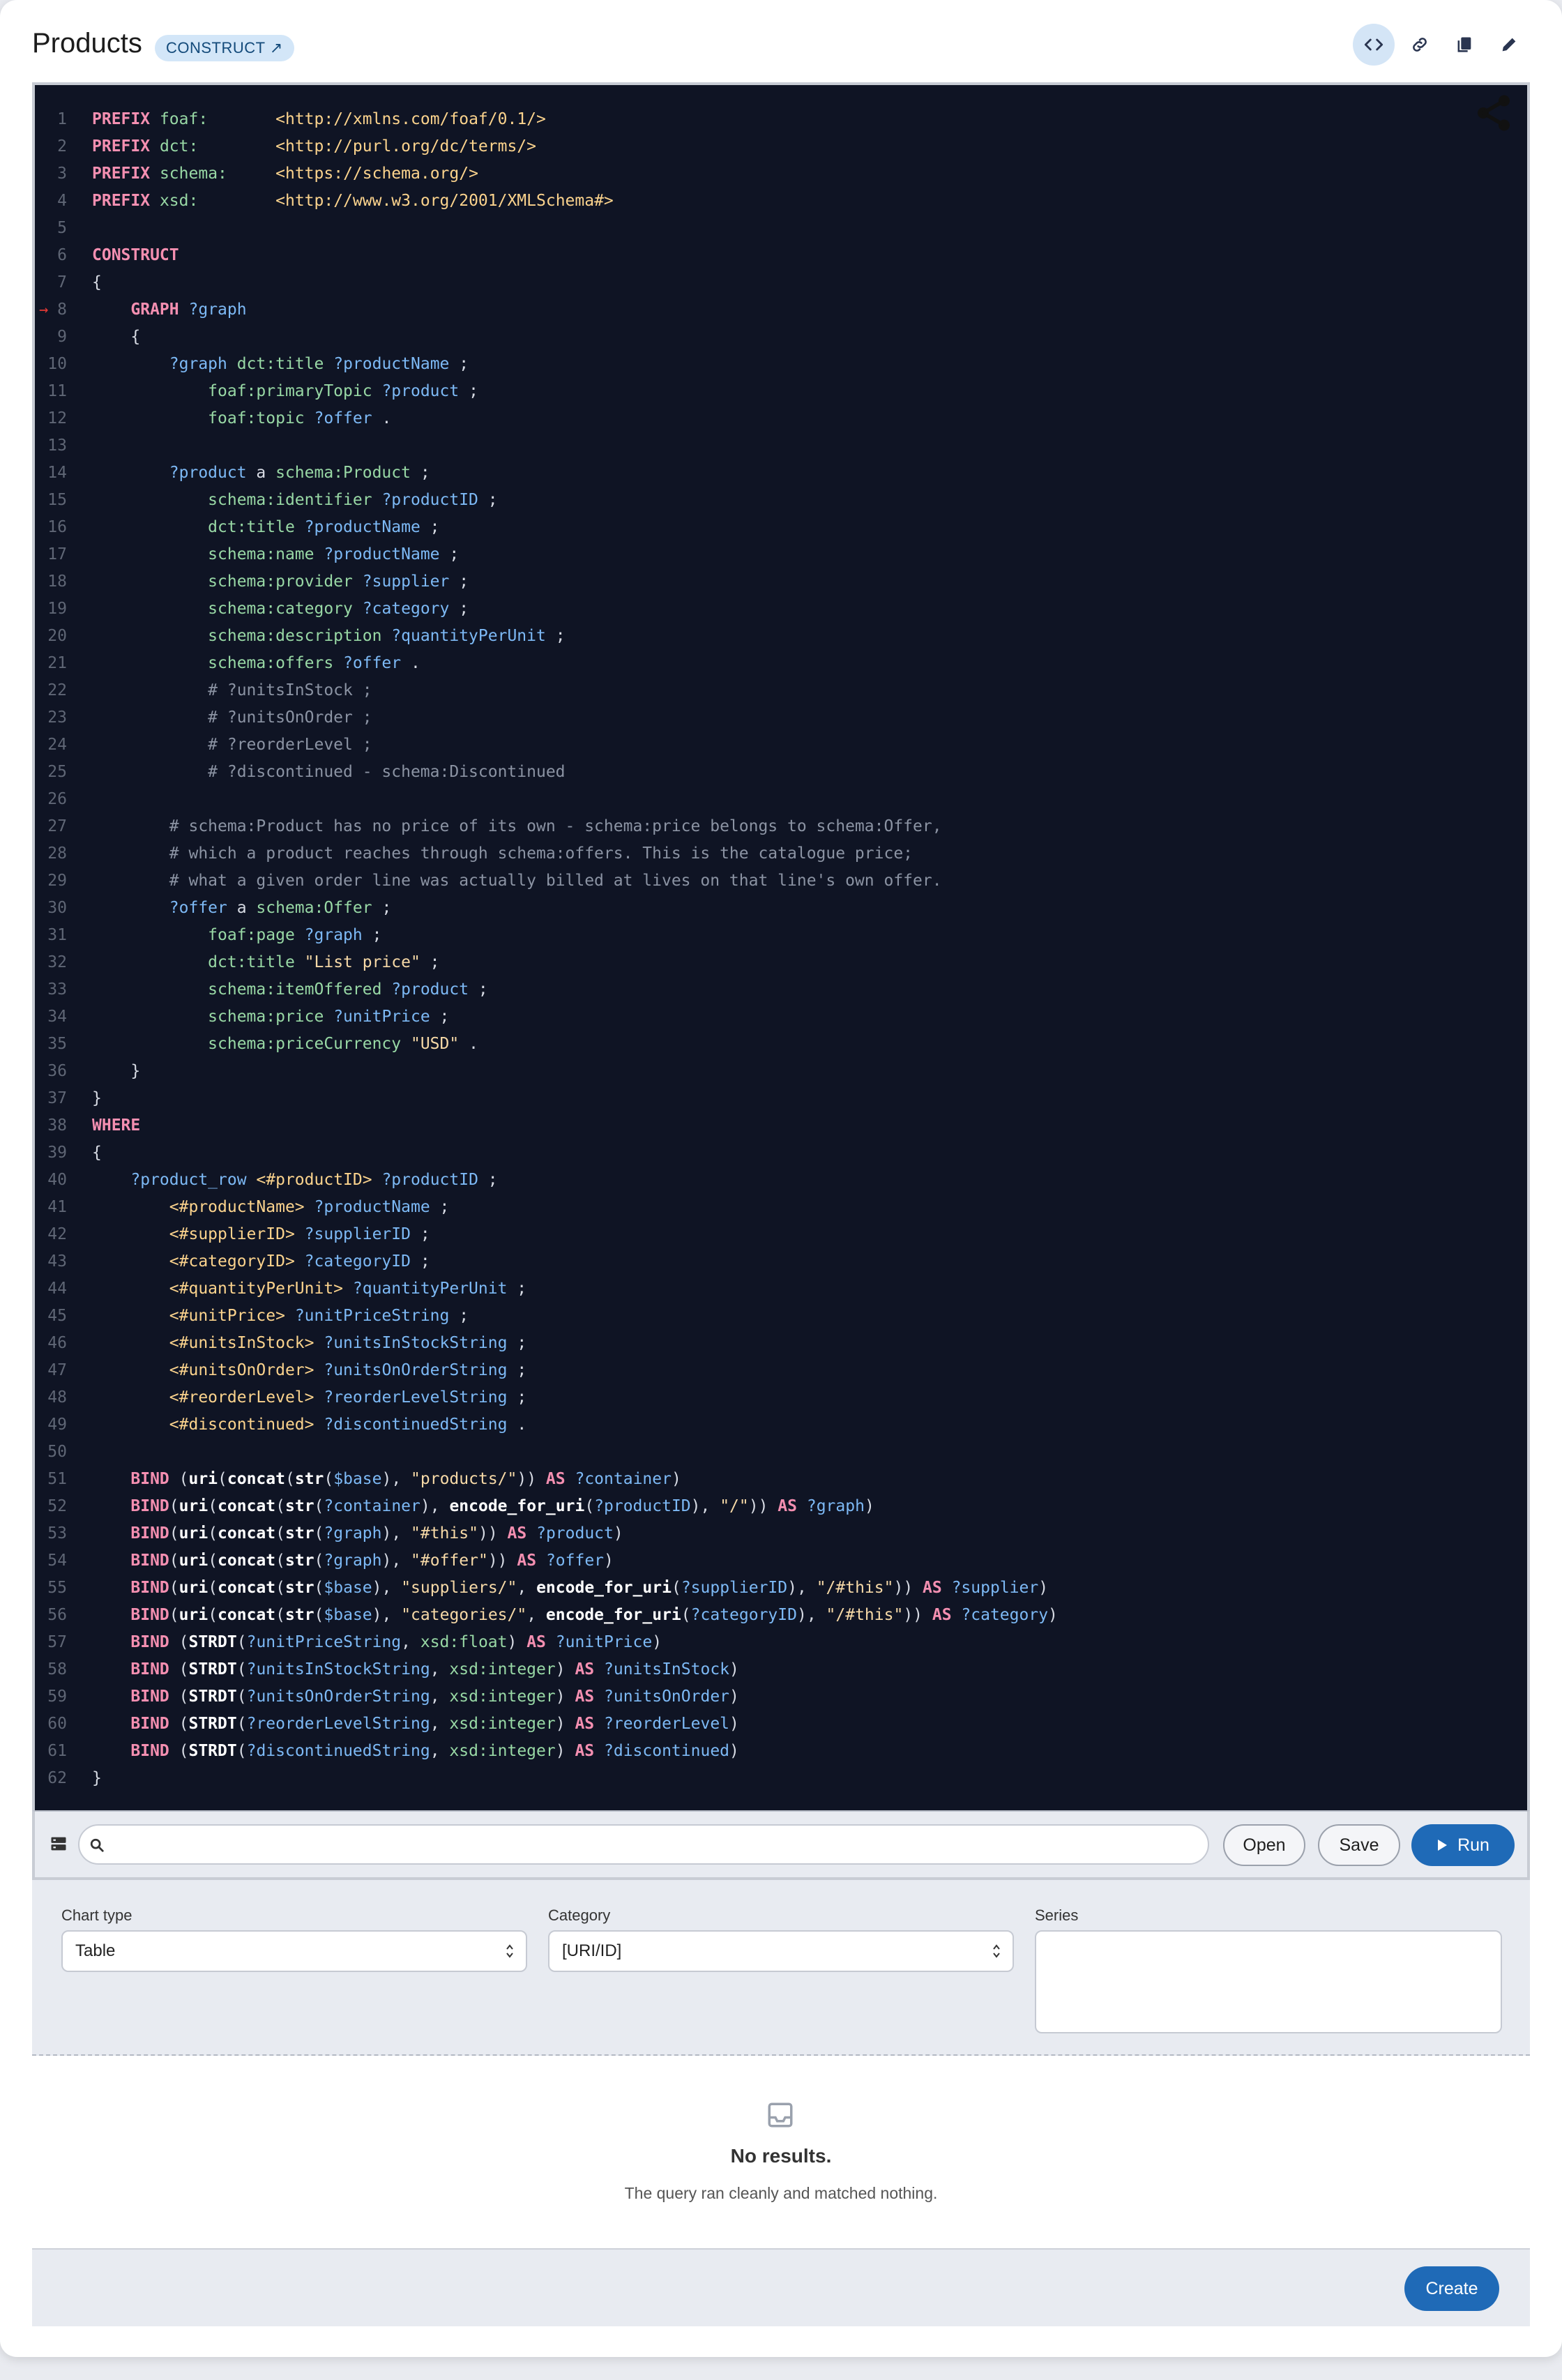  What do you see at coordinates (1359, 1845) in the screenshot?
I see `save-button: Save` at bounding box center [1359, 1845].